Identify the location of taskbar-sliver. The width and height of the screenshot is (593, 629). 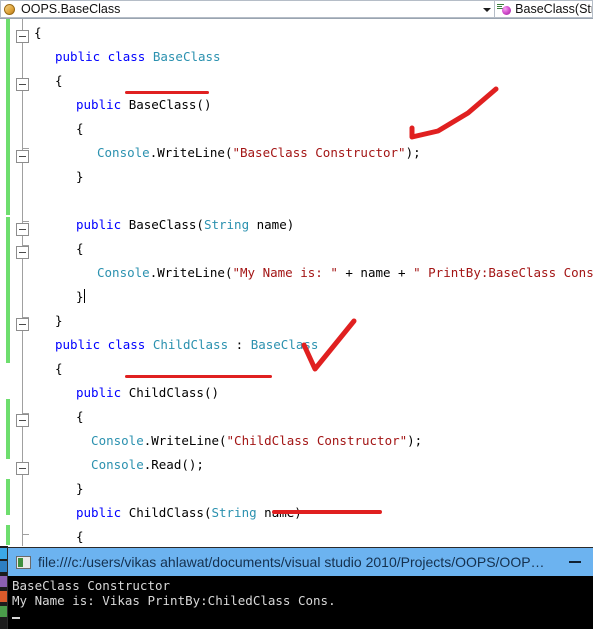
(4, 587).